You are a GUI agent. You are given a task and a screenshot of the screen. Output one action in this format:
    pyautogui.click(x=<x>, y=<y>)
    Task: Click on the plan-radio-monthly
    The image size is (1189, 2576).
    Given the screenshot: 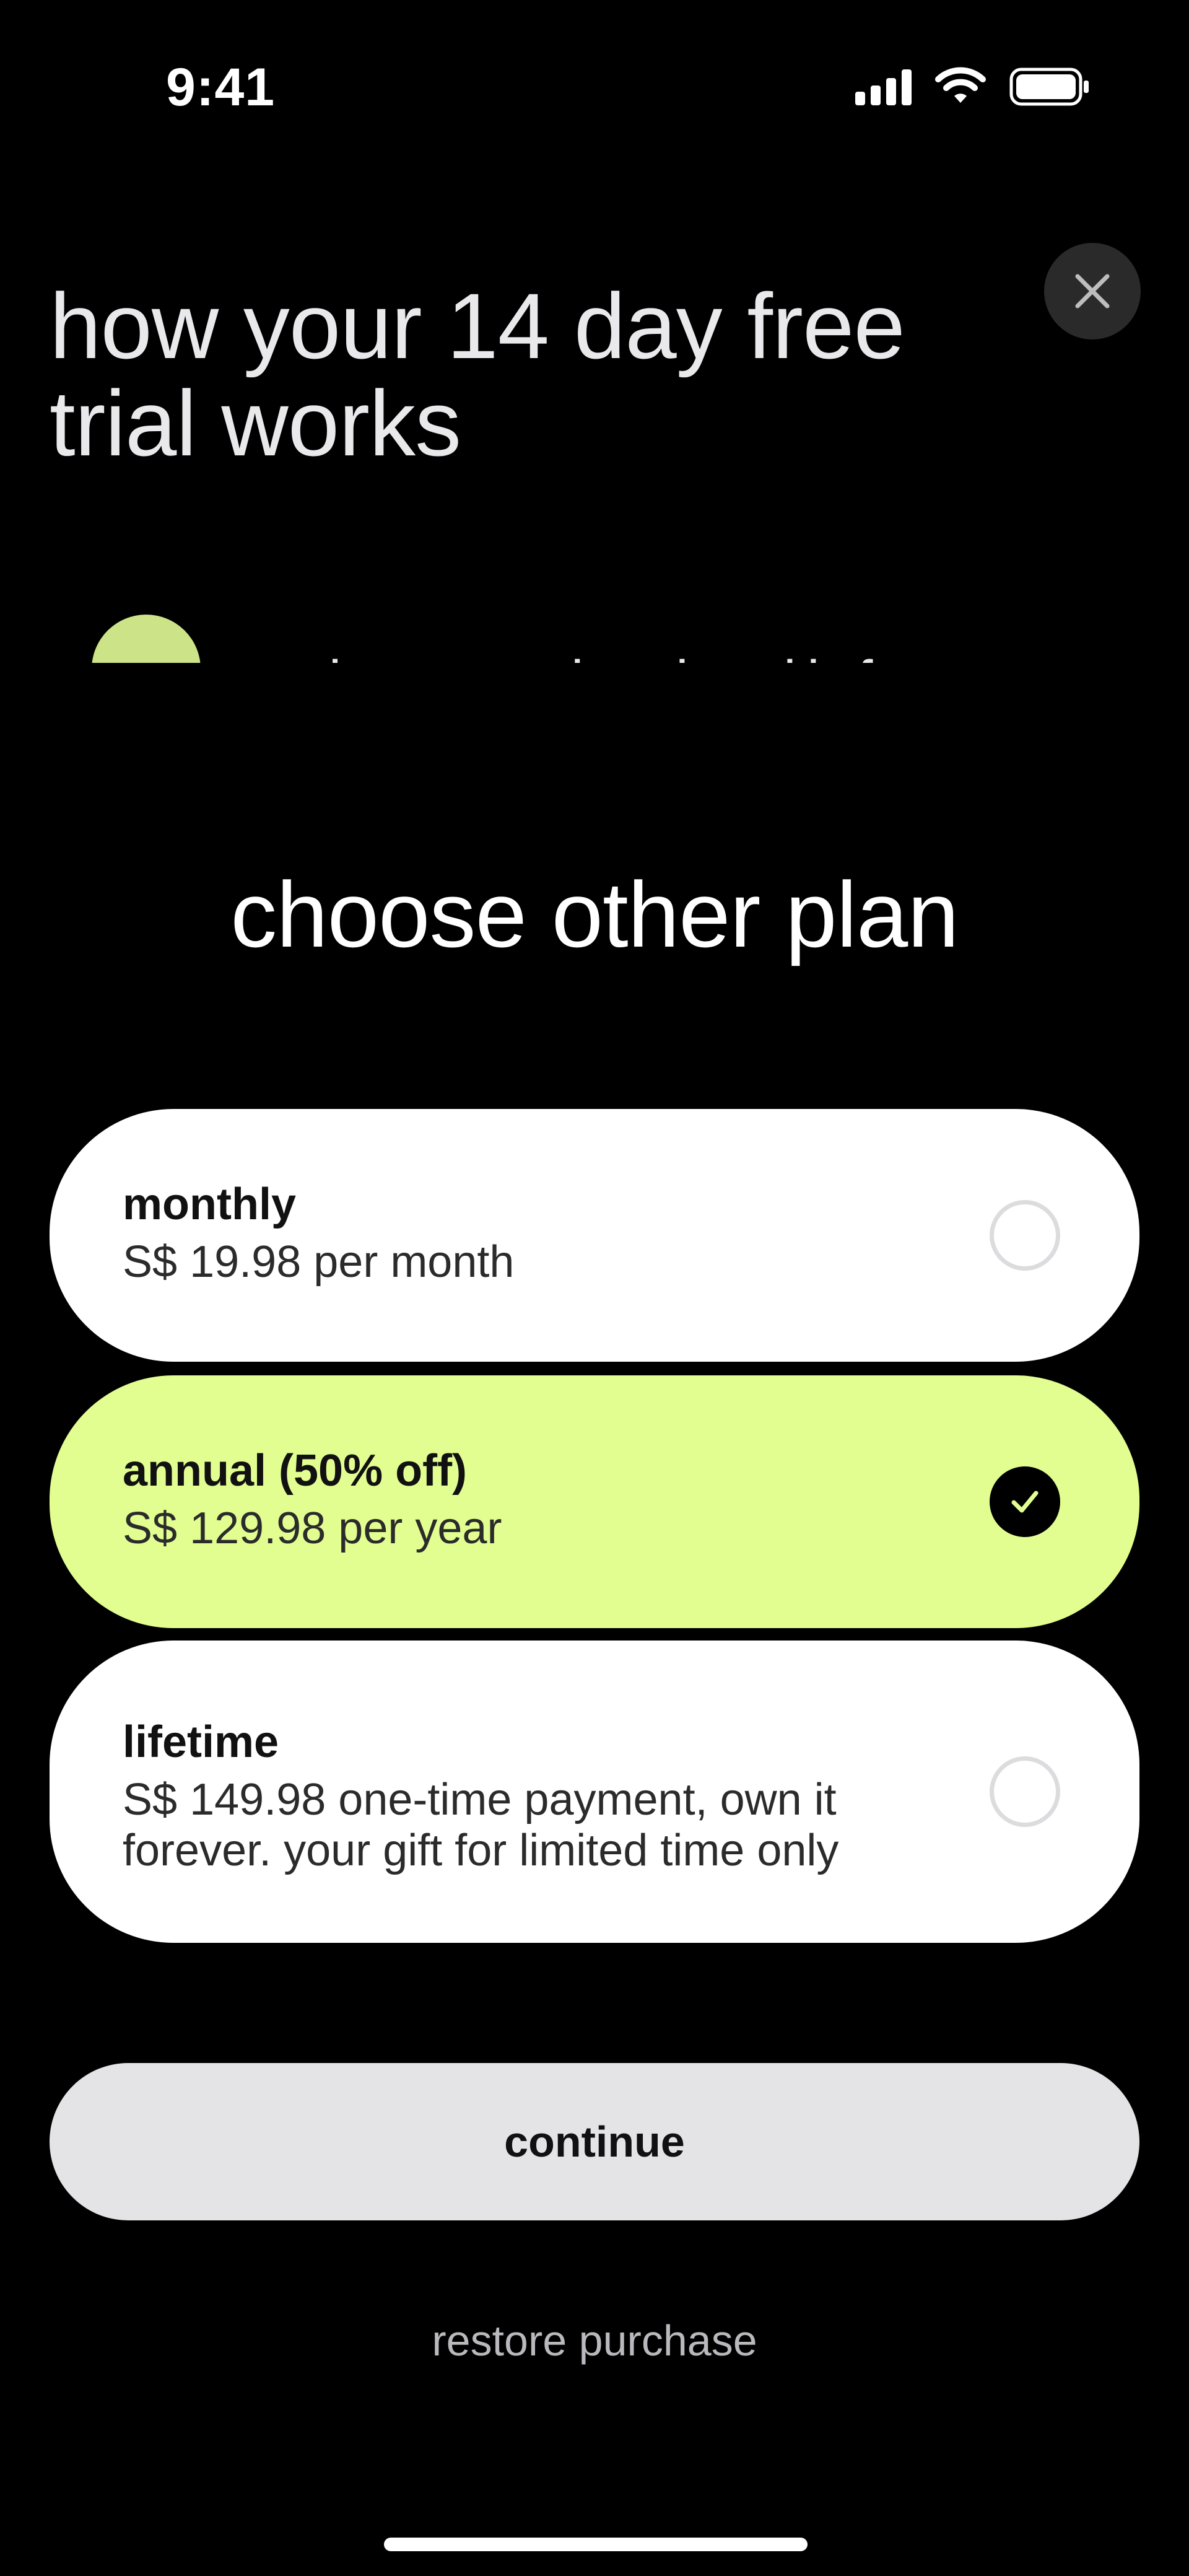 What is the action you would take?
    pyautogui.click(x=1025, y=1235)
    